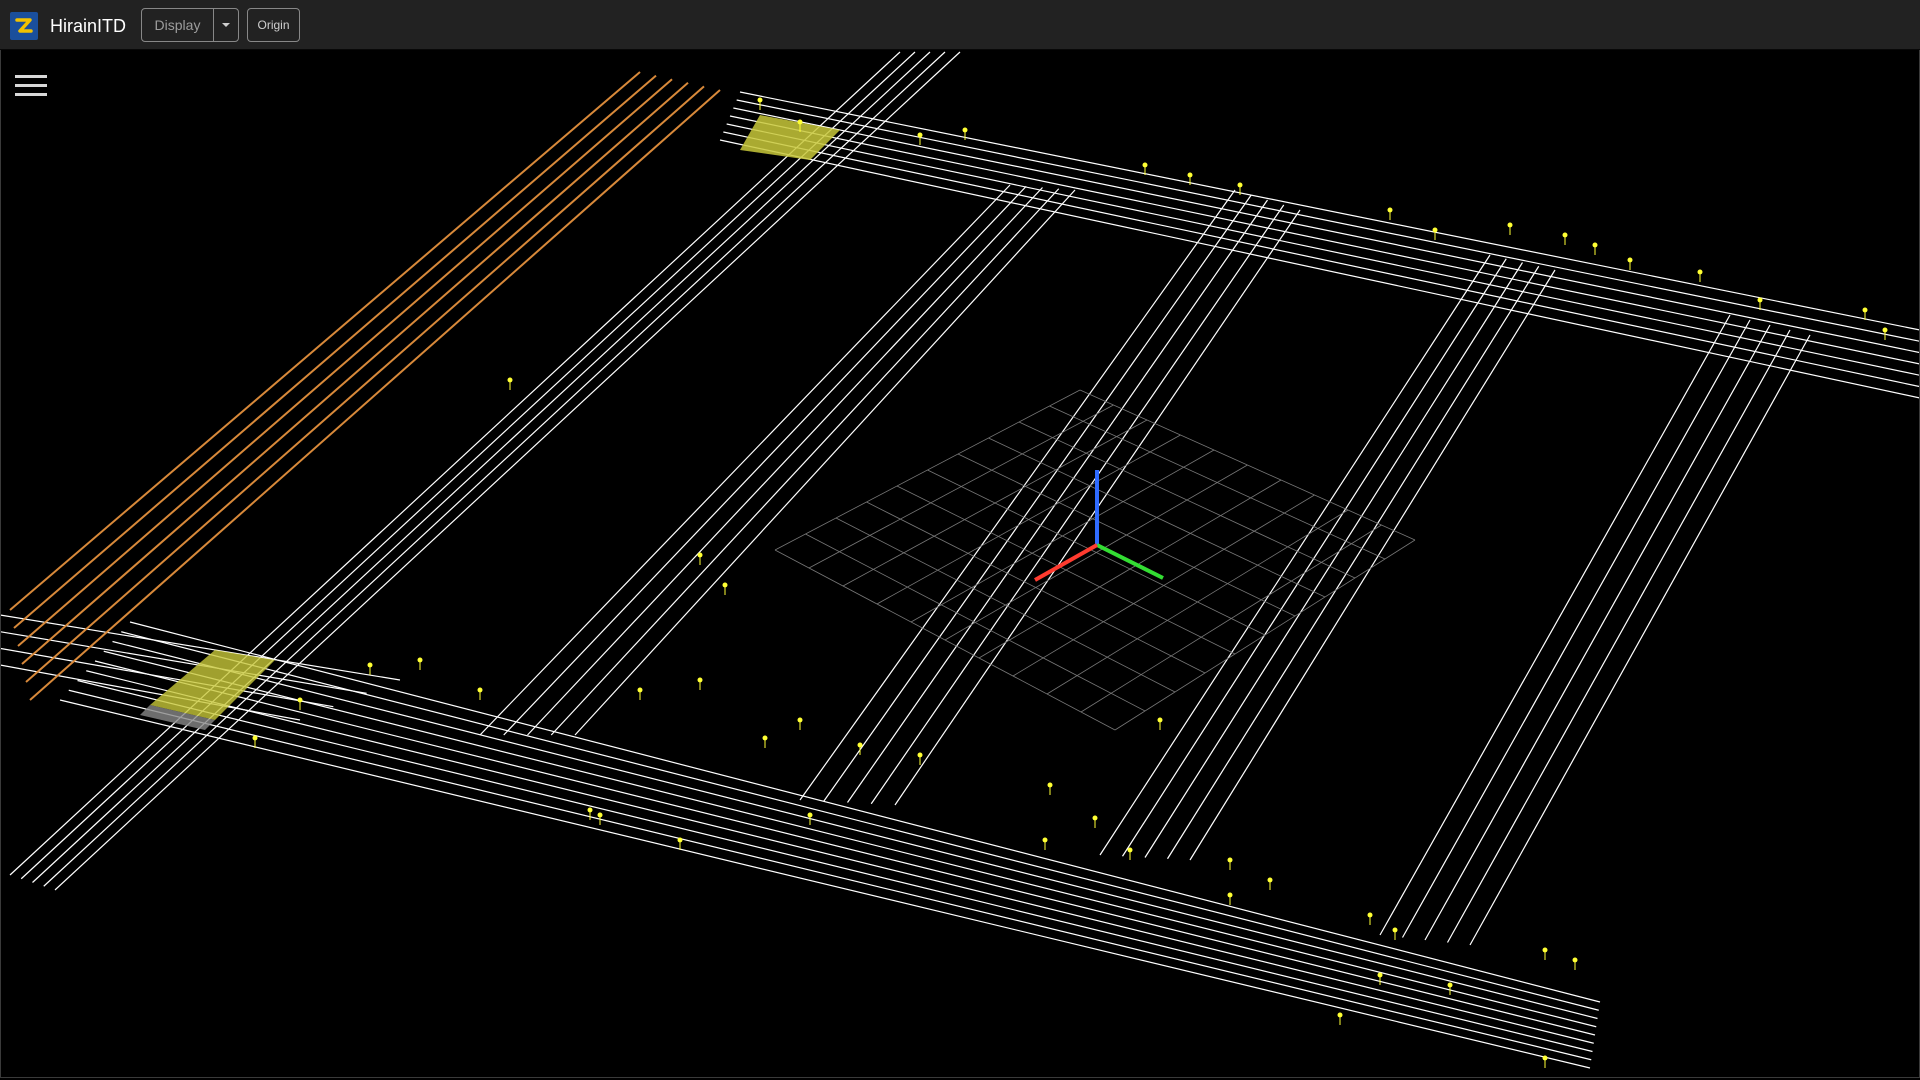 Image resolution: width=1920 pixels, height=1080 pixels. Describe the element at coordinates (31, 87) in the screenshot. I see `hamburger-menu-icon` at that location.